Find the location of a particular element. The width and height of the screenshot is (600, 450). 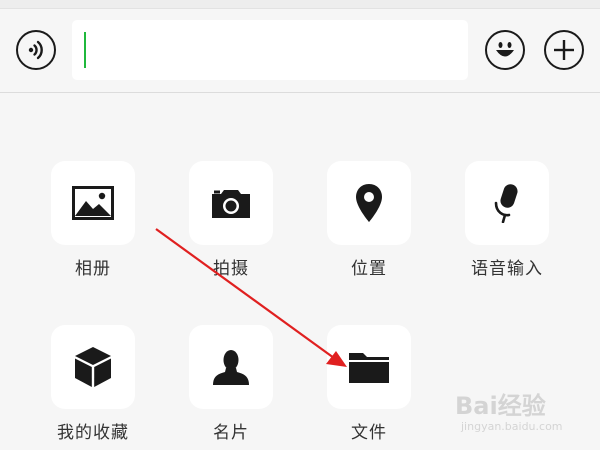

voice-icon is located at coordinates (35, 50).